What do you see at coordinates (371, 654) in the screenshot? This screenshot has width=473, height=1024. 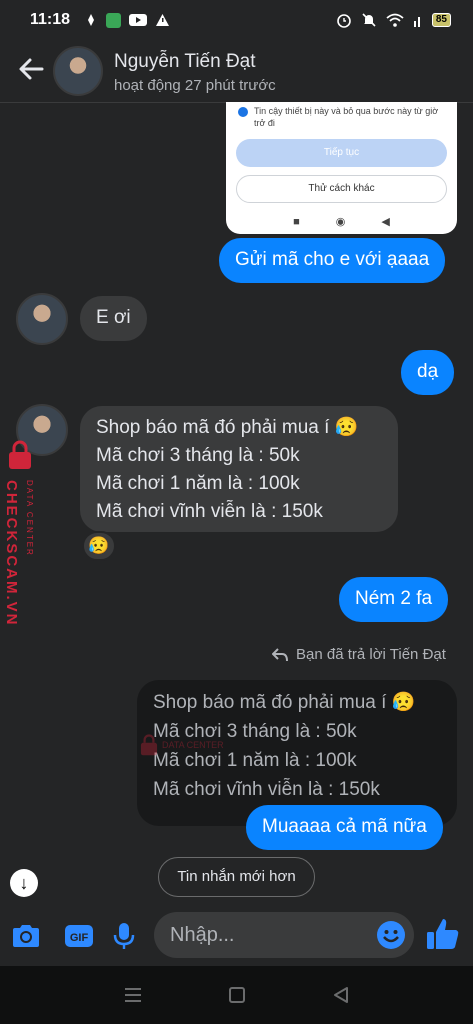 I see `reply-label-text: Bạn đã trả lời Tiến Đạt` at bounding box center [371, 654].